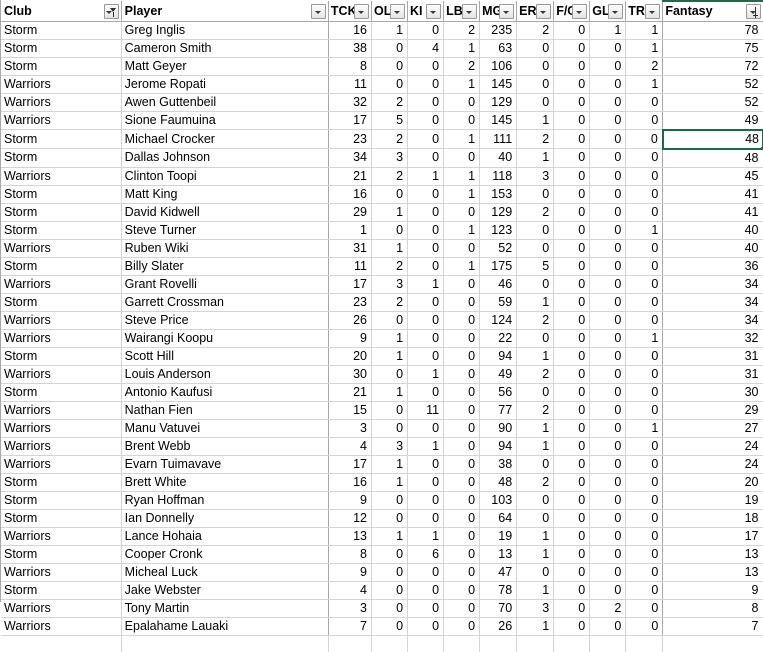 The height and width of the screenshot is (652, 763). Describe the element at coordinates (498, 302) in the screenshot. I see `cell-mg: 59` at that location.